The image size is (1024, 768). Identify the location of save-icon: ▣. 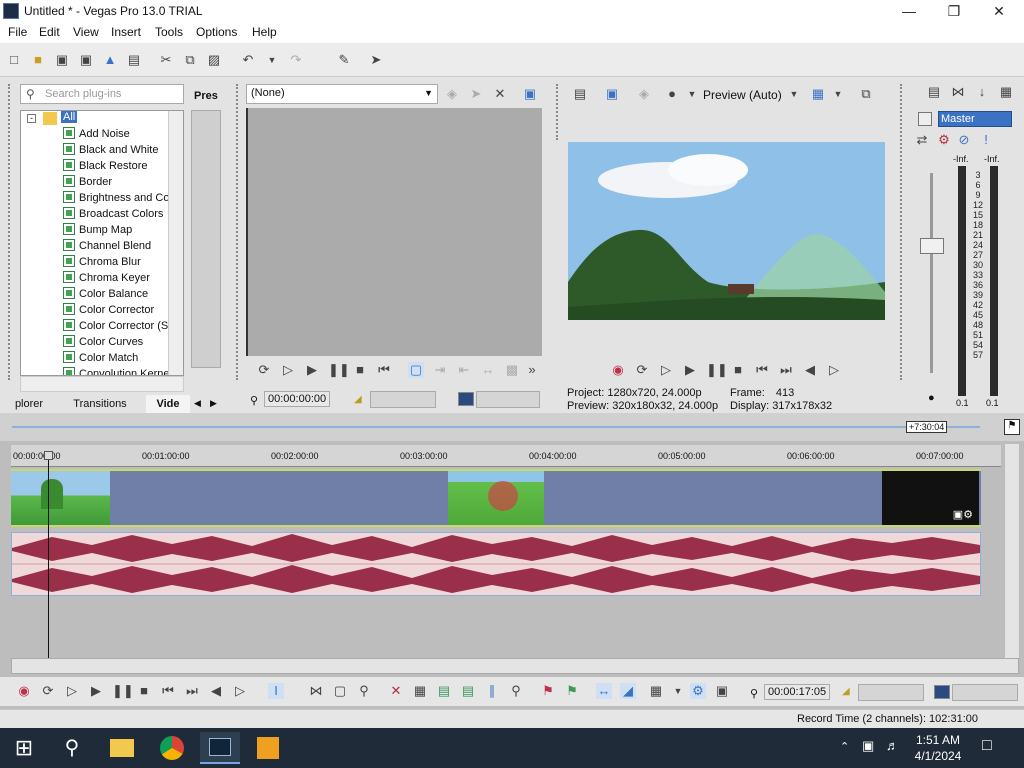
(62, 60).